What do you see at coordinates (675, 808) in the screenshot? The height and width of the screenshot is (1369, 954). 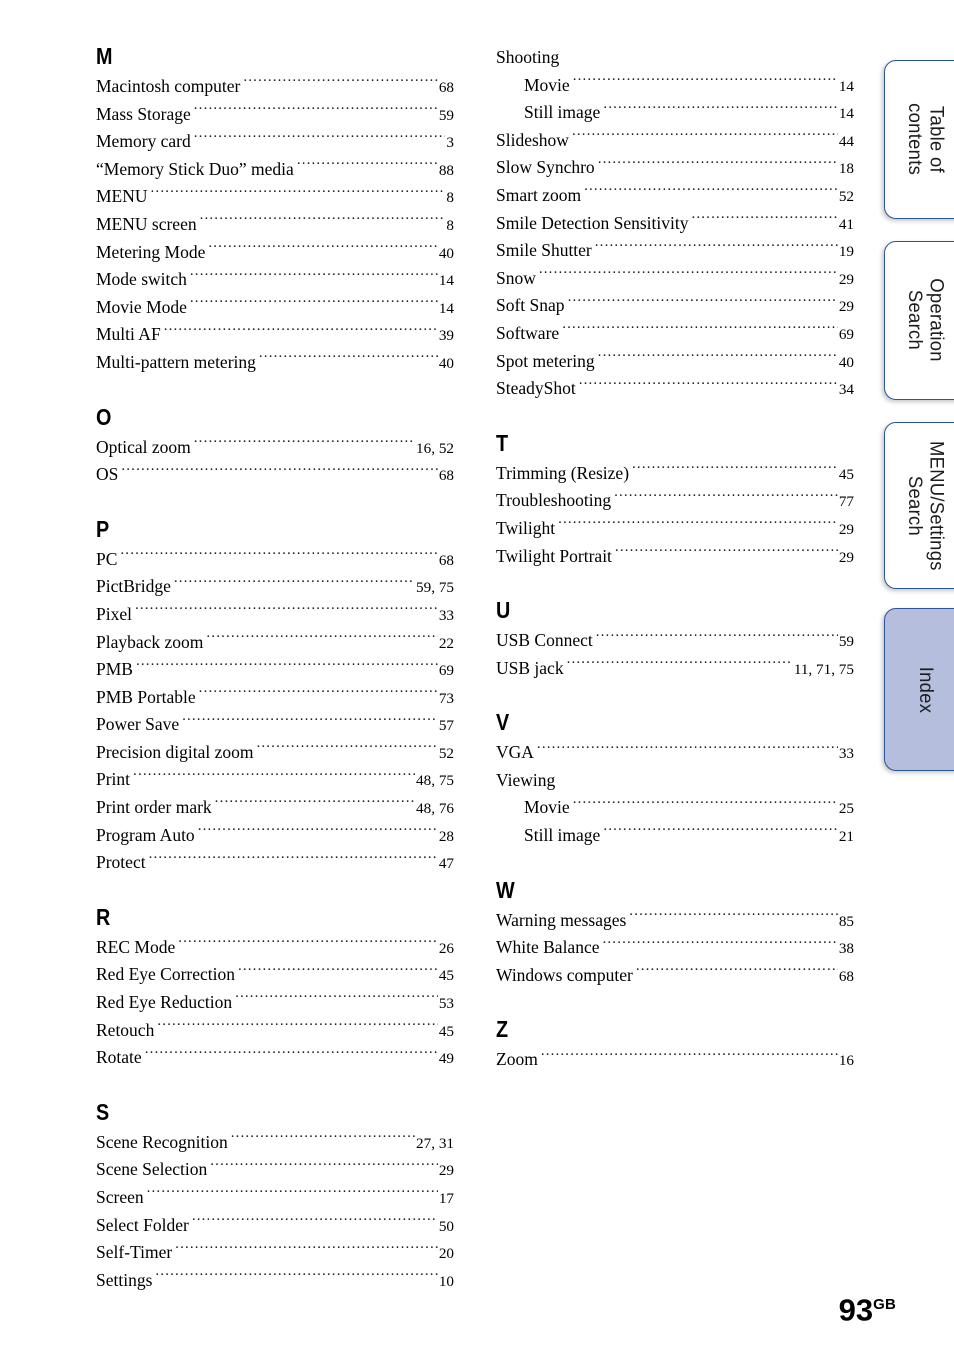 I see `index-sub-entry: Movie 25` at bounding box center [675, 808].